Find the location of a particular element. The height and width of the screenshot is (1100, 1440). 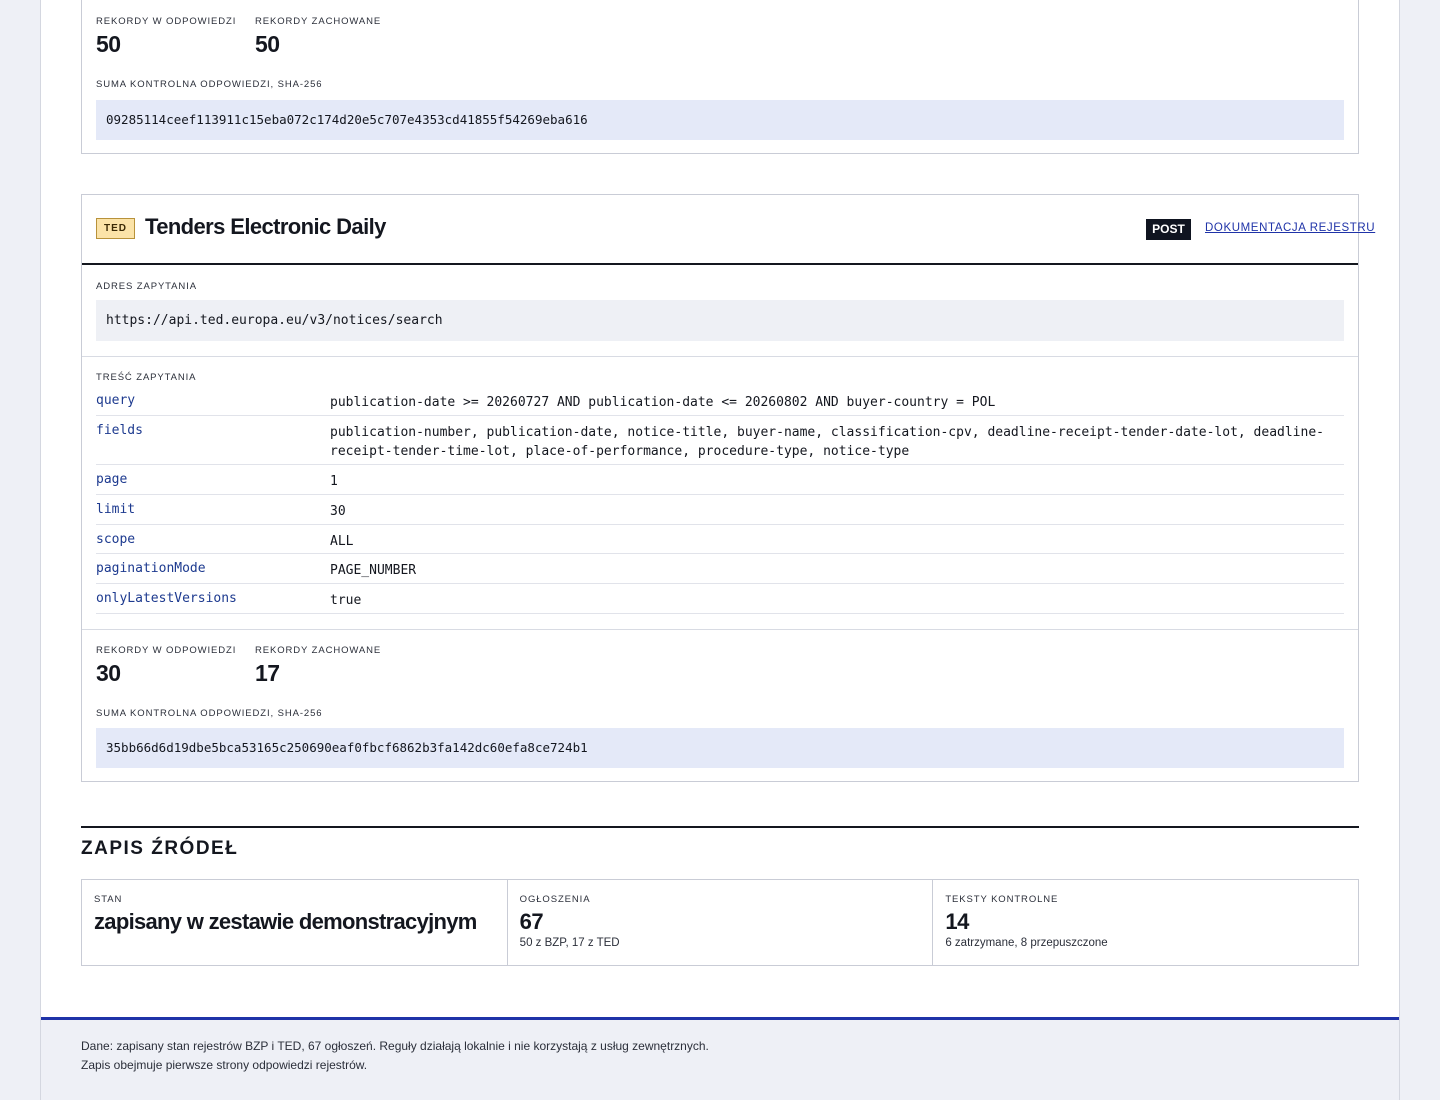

param-row: limit 30 is located at coordinates (720, 510).